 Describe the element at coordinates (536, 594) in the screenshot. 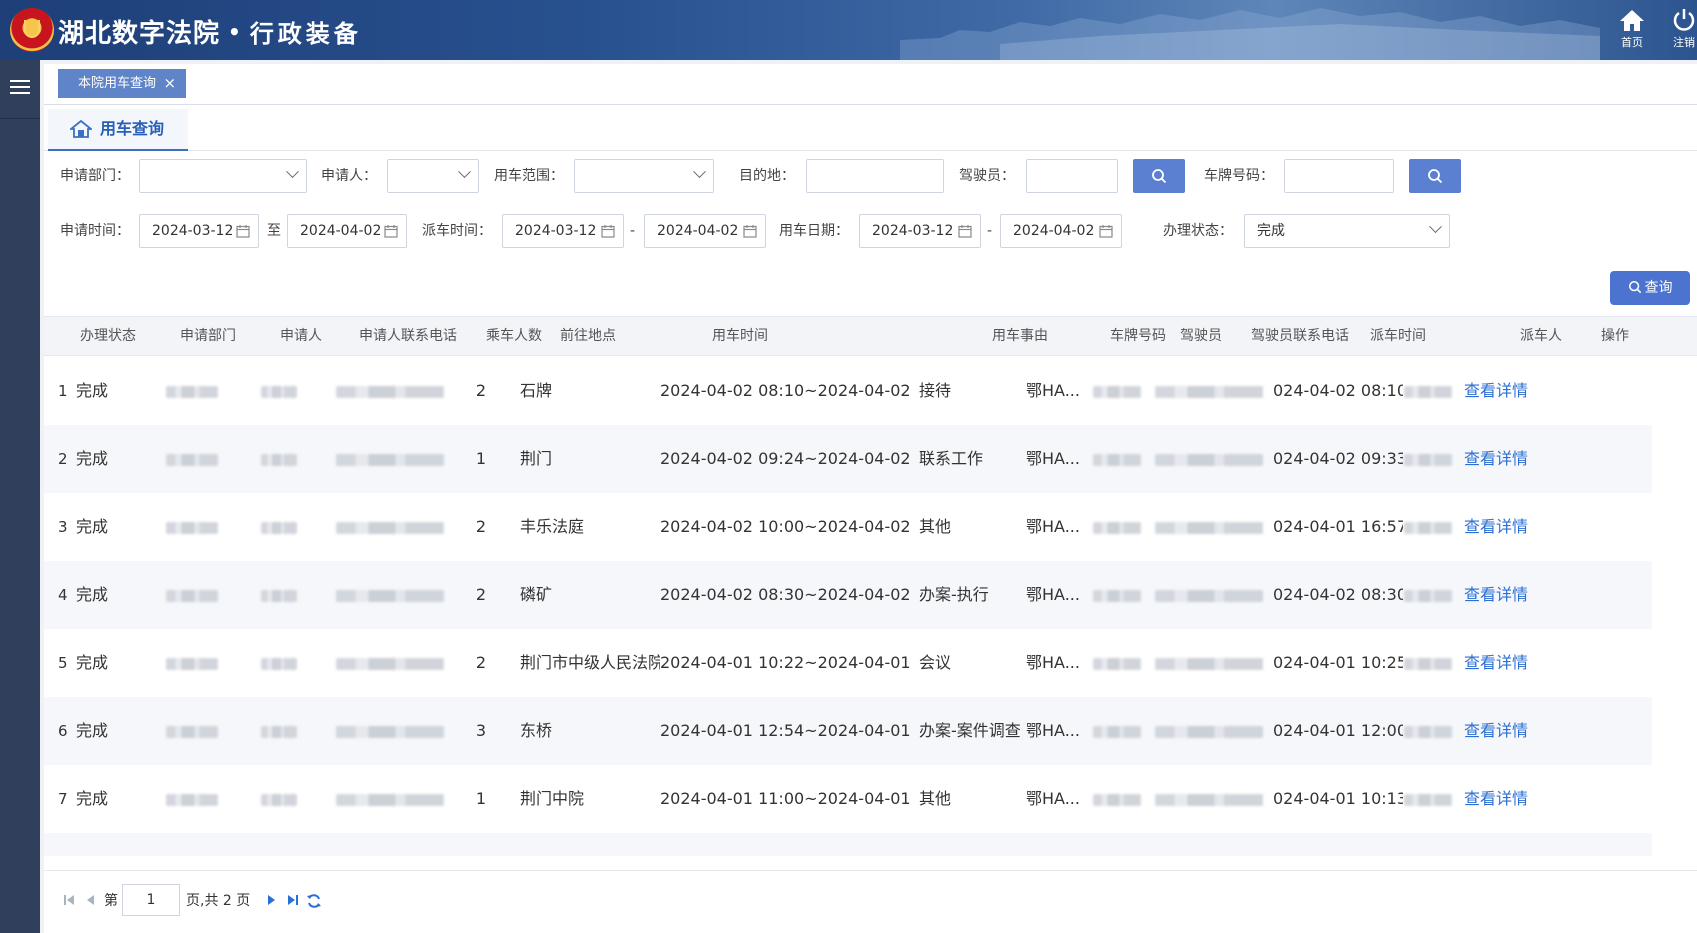

I see `destination-cell: 磷矿` at that location.